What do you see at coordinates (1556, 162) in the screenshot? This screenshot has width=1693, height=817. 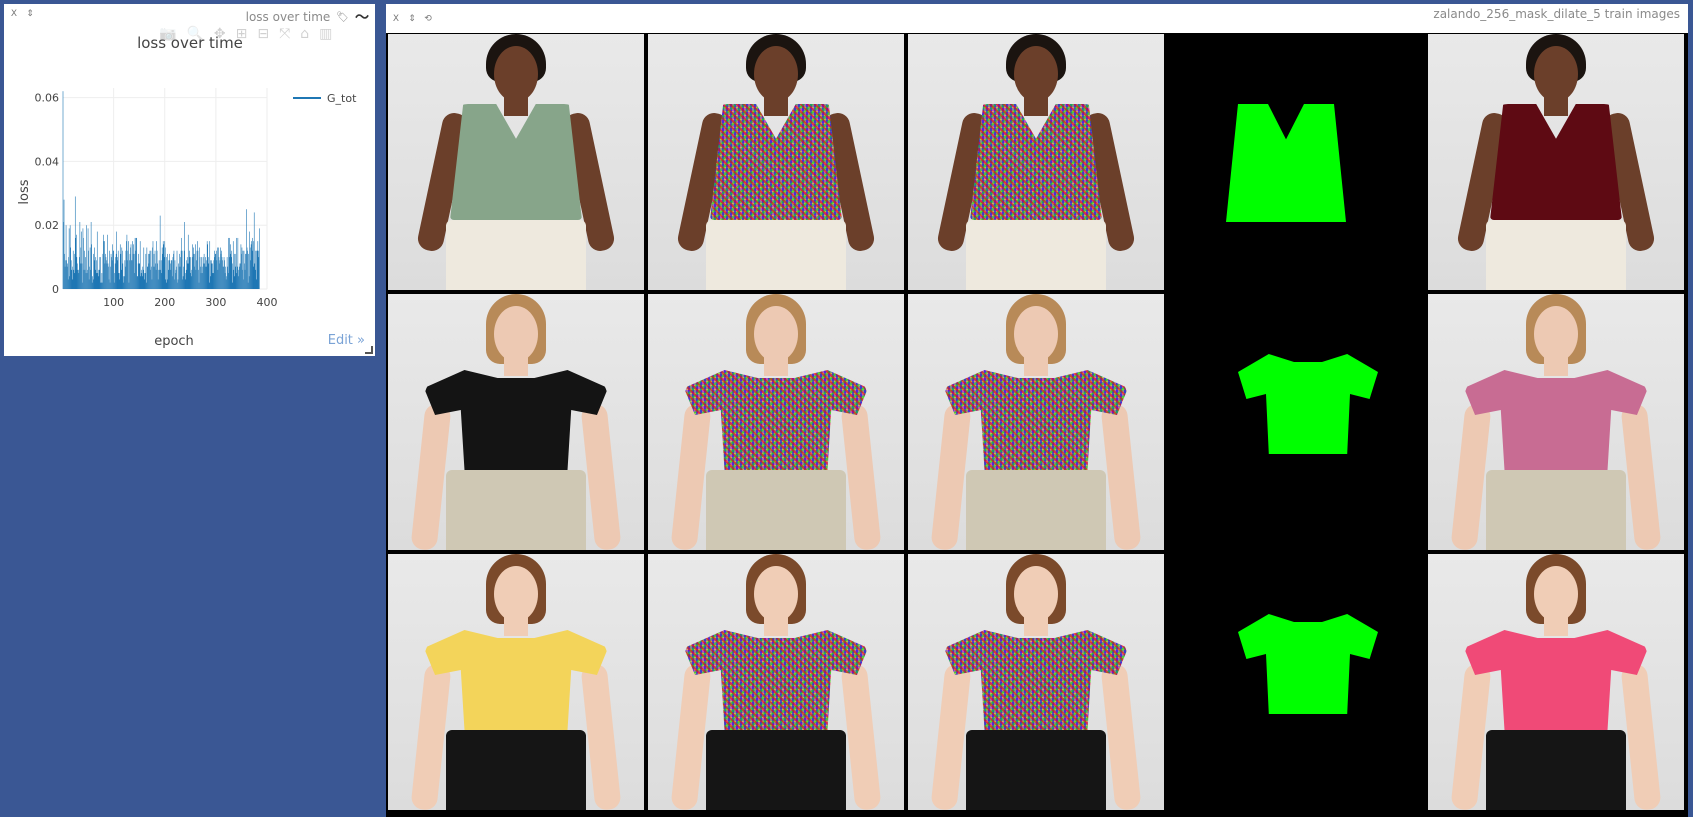 I see `image-cell-output` at bounding box center [1556, 162].